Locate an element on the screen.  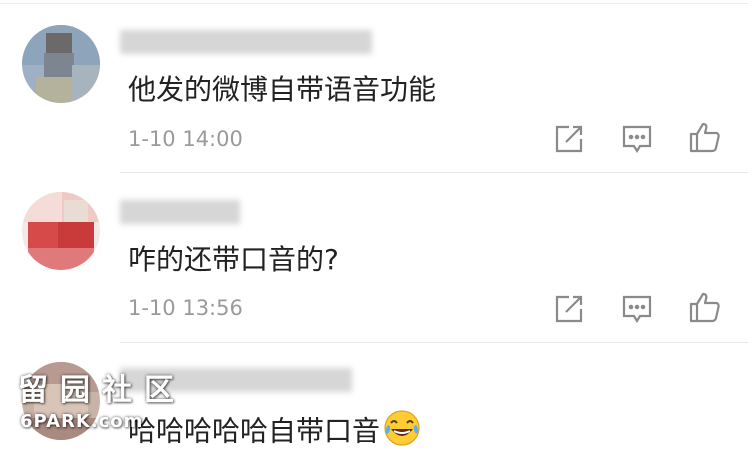
laughing-tears-emoji is located at coordinates (402, 432).